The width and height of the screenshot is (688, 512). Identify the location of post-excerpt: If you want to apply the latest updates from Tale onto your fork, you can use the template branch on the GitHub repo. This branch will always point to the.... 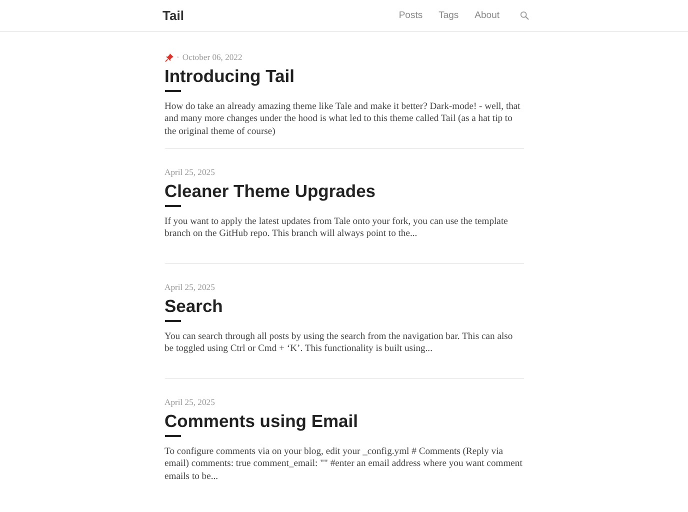
(336, 228).